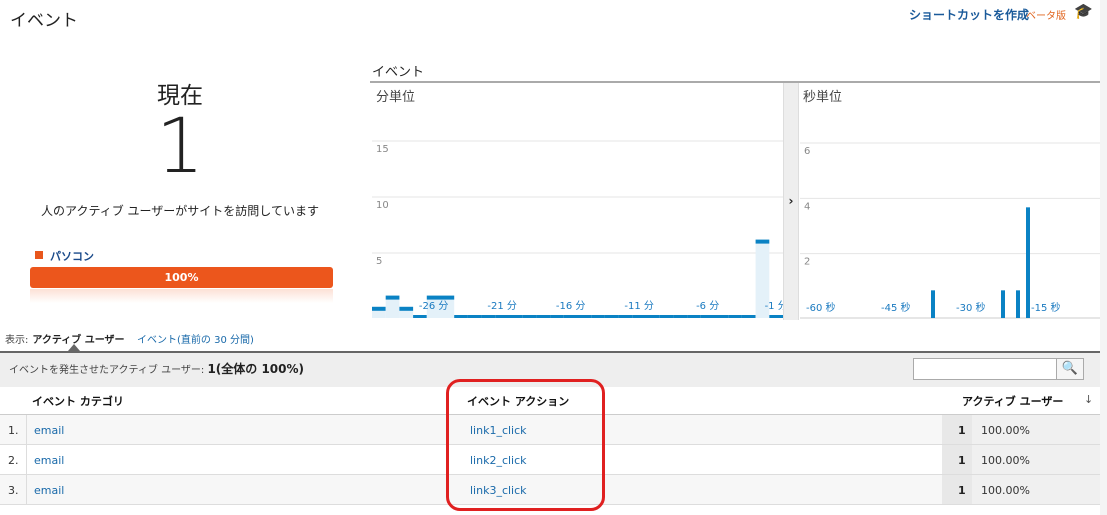 This screenshot has width=1107, height=515. I want to click on chart-title: イベント, so click(398, 72).